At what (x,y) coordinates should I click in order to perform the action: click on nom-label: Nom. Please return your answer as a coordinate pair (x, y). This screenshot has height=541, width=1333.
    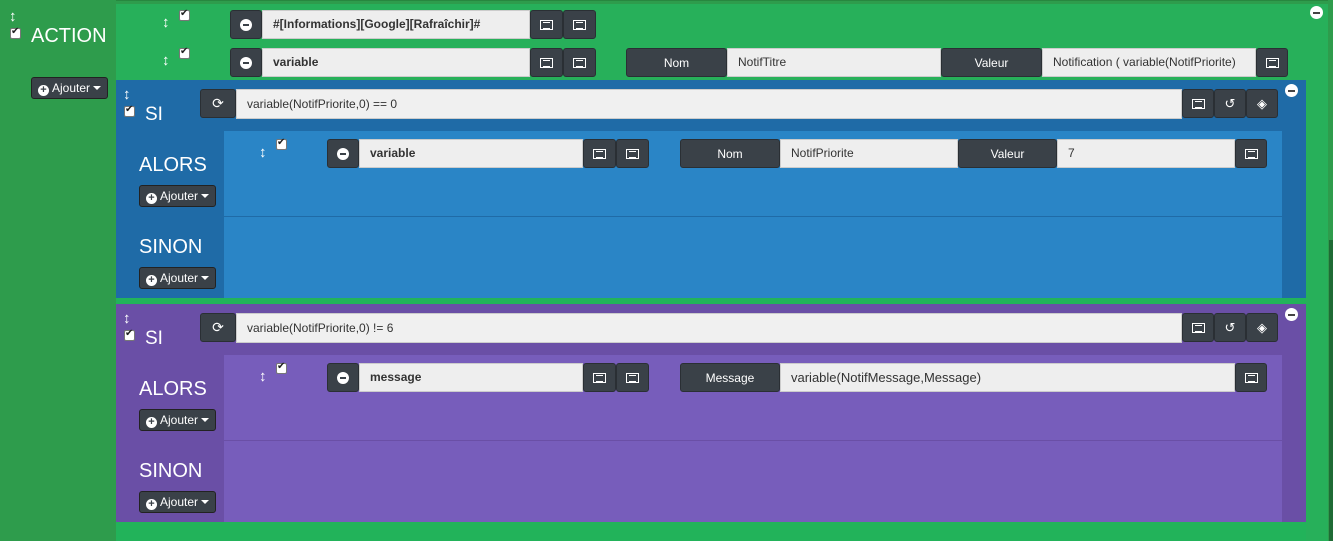
    Looking at the image, I should click on (676, 62).